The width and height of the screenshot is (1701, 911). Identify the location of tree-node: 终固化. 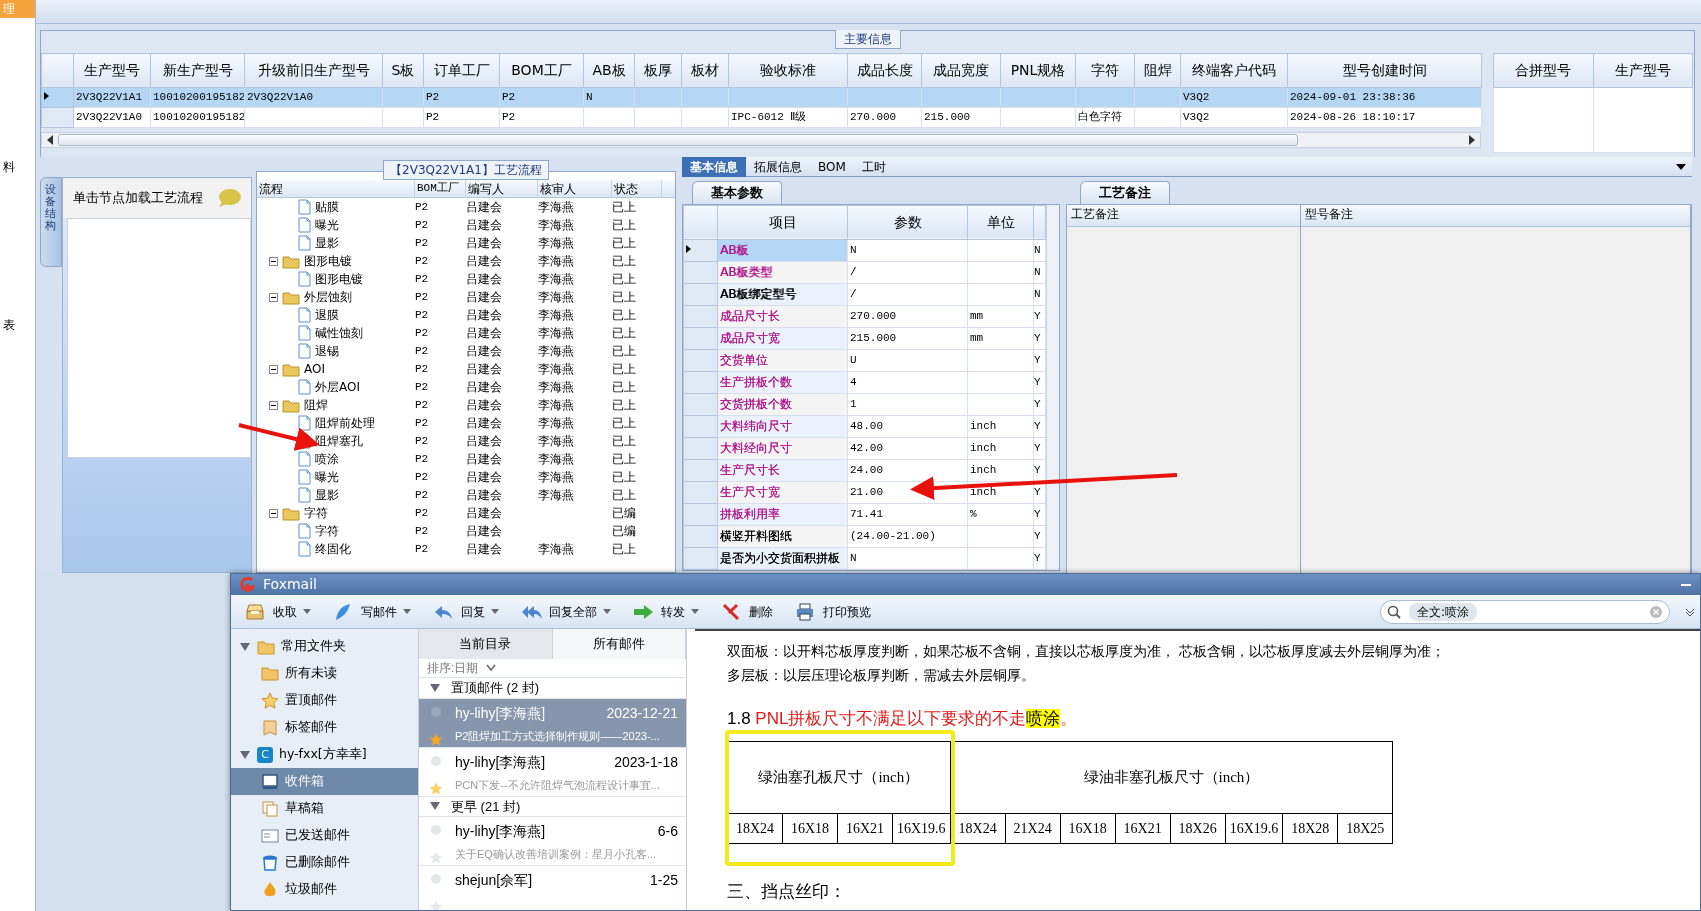
(333, 549).